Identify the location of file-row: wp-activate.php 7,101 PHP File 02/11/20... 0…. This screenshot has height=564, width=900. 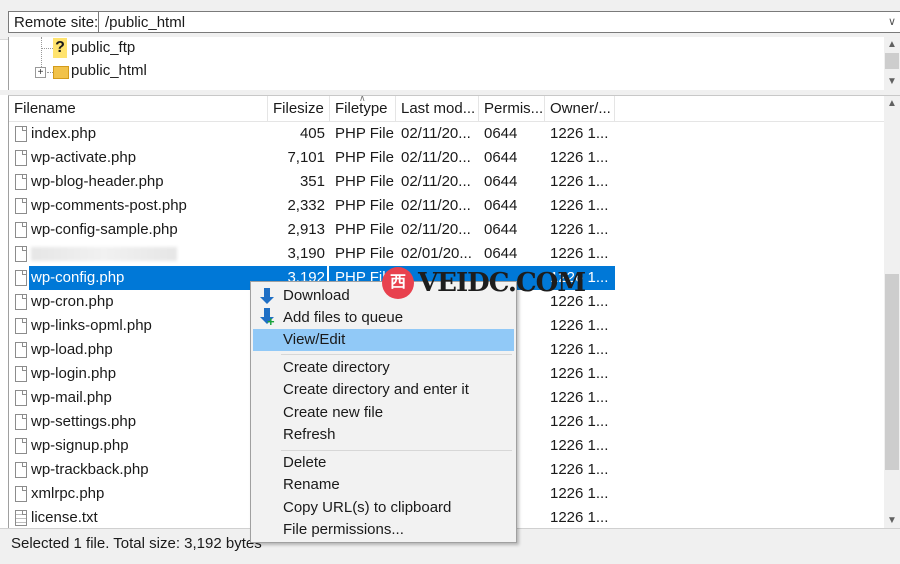
(447, 158).